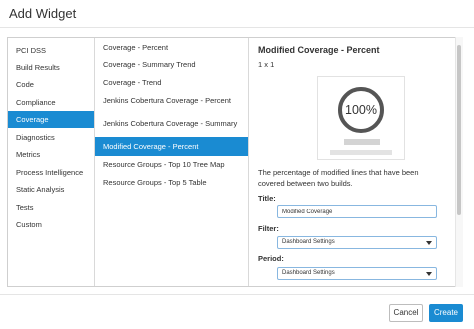 This screenshot has width=474, height=329. What do you see at coordinates (51, 189) in the screenshot?
I see `category-item-static-analysis: Static Analysis` at bounding box center [51, 189].